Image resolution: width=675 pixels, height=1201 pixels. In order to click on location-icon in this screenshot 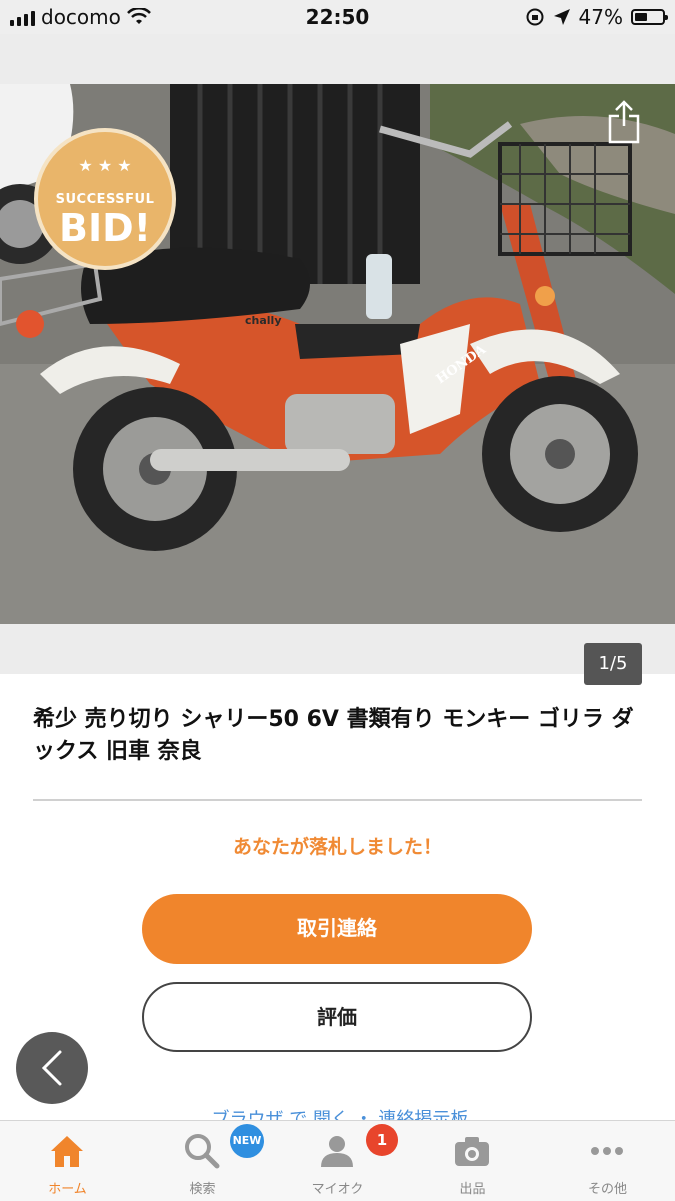, I will do `click(561, 17)`.